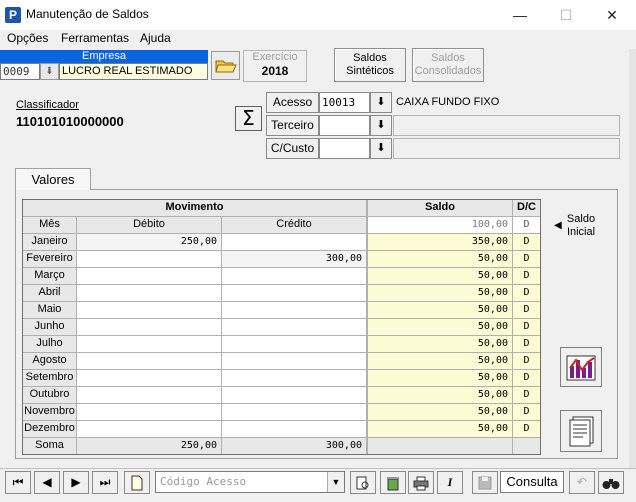 The height and width of the screenshot is (502, 636). What do you see at coordinates (440, 446) in the screenshot?
I see `soma-saldo` at bounding box center [440, 446].